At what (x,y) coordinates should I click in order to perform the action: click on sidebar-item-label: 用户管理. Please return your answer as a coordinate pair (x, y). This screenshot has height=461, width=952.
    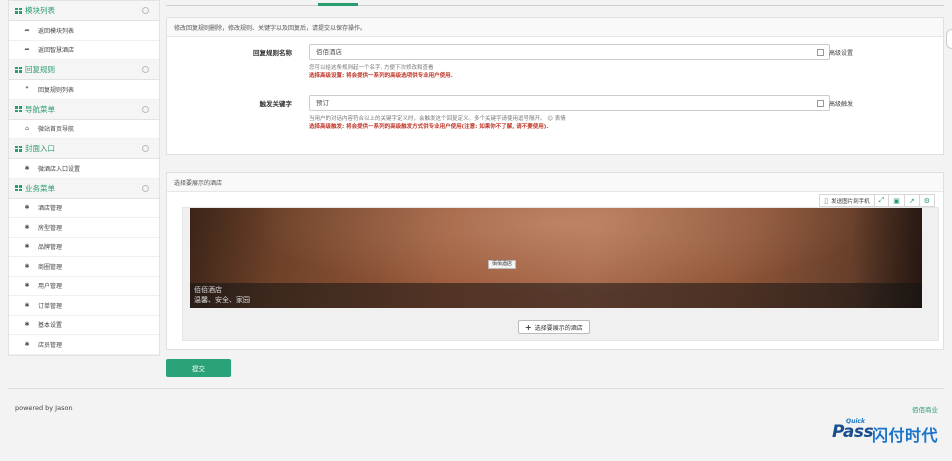
    Looking at the image, I should click on (50, 287).